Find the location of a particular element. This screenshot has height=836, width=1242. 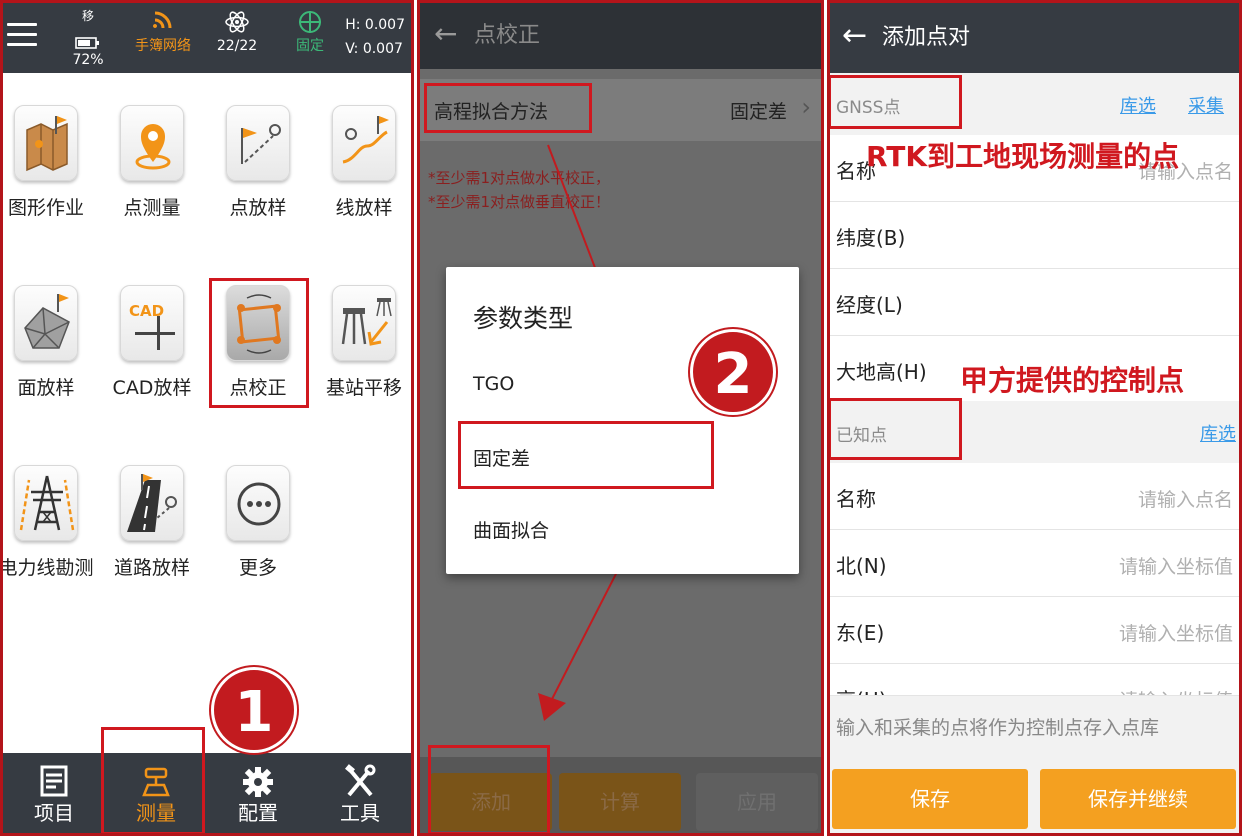

app-graphic-work: 图形作业 is located at coordinates (51, 162).